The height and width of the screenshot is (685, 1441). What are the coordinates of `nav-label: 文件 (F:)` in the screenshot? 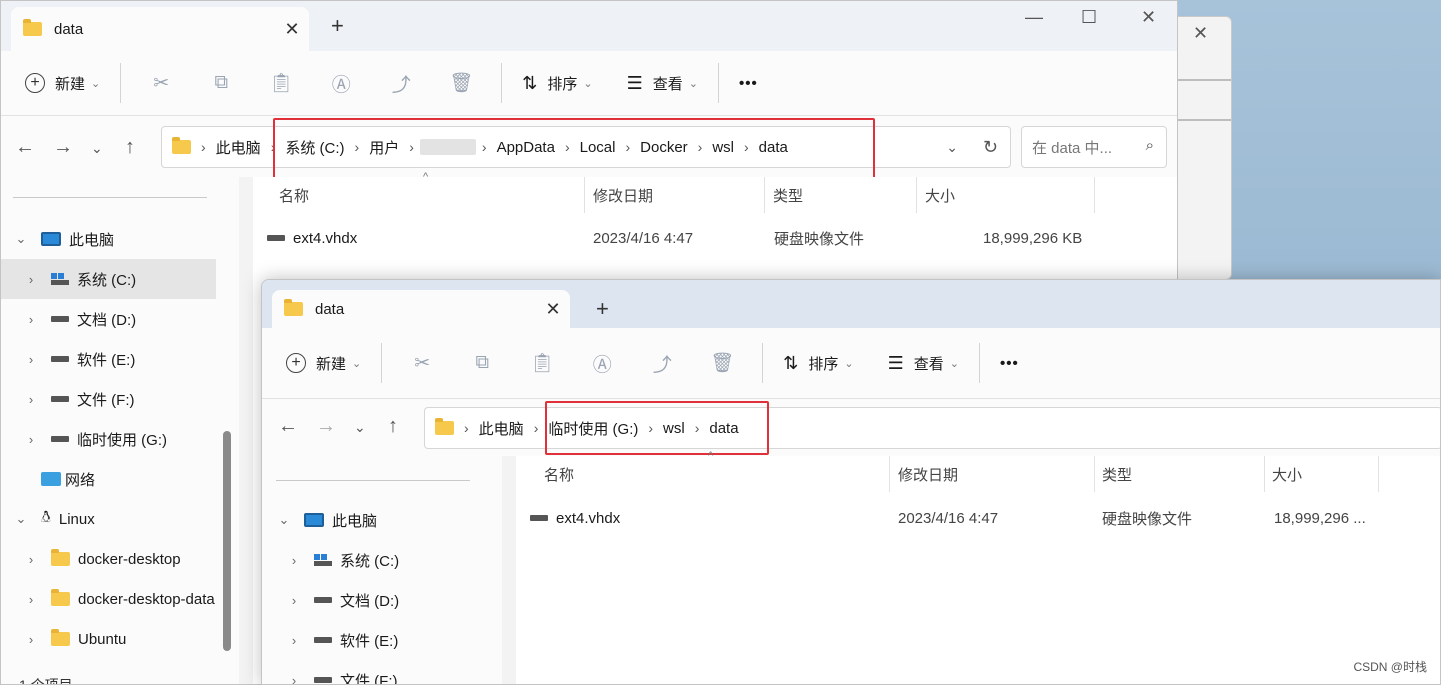 It's located at (369, 678).